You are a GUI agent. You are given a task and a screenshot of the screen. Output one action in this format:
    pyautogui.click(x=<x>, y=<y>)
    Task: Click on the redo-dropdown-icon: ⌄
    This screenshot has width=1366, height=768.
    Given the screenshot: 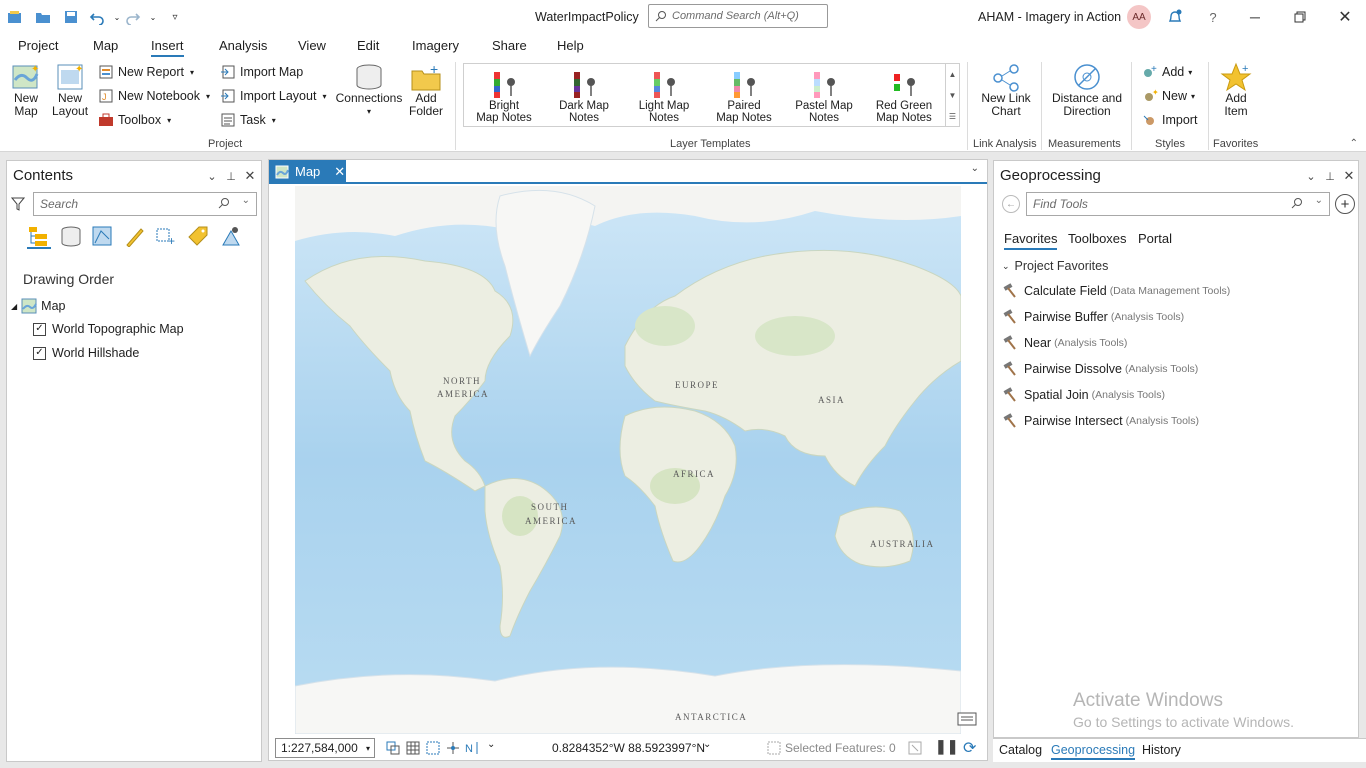 What is the action you would take?
    pyautogui.click(x=153, y=17)
    